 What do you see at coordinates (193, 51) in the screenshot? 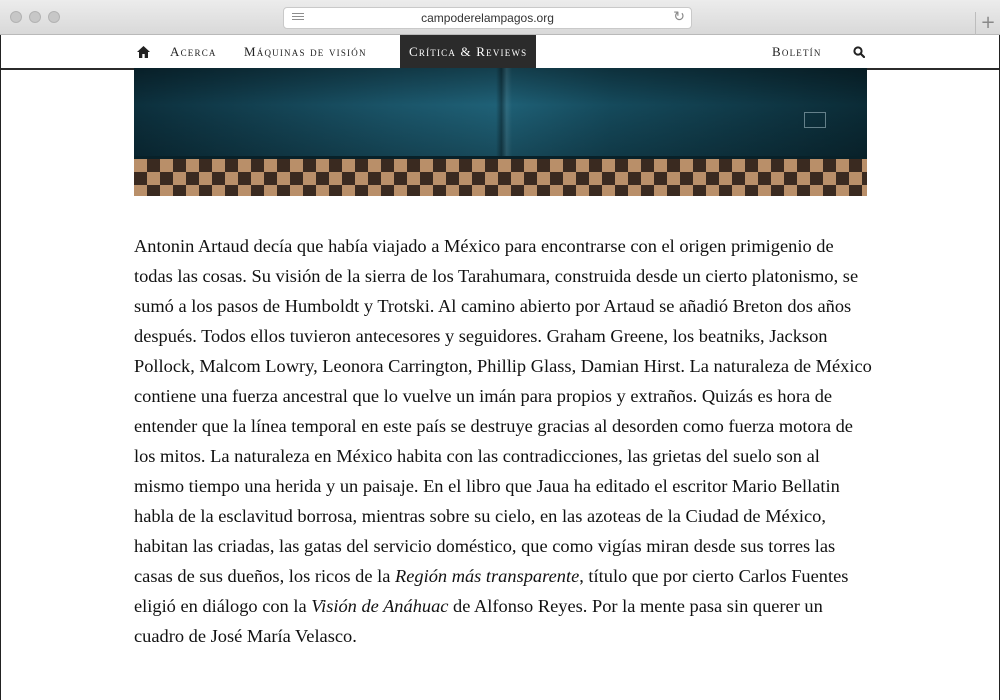
I see `nav-item-acerca: Acerca` at bounding box center [193, 51].